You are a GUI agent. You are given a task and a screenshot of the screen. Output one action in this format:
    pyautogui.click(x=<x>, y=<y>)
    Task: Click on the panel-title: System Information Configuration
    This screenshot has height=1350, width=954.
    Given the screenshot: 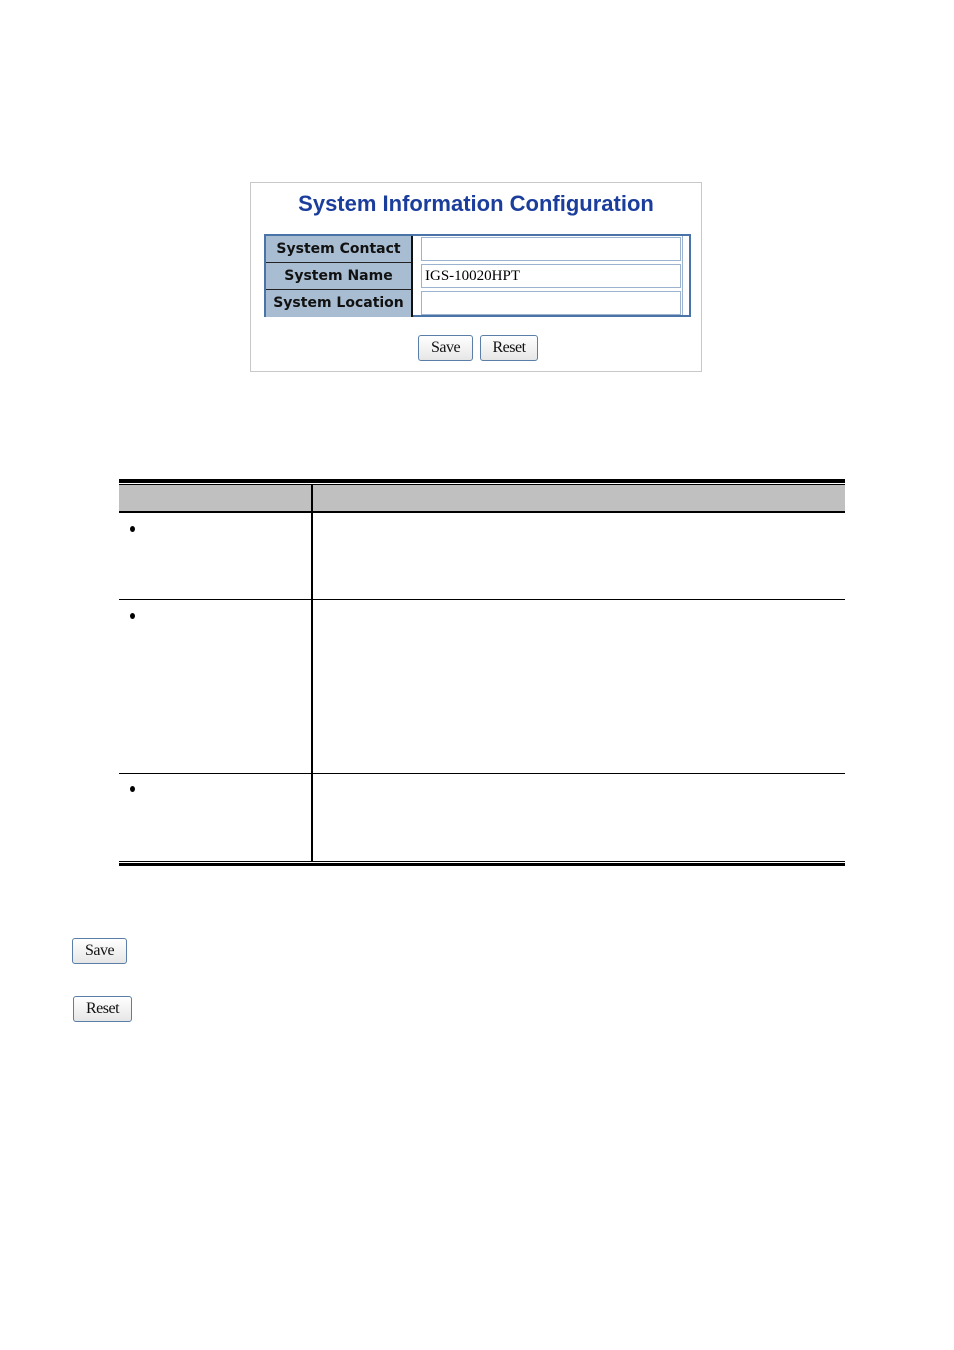 What is the action you would take?
    pyautogui.click(x=476, y=203)
    